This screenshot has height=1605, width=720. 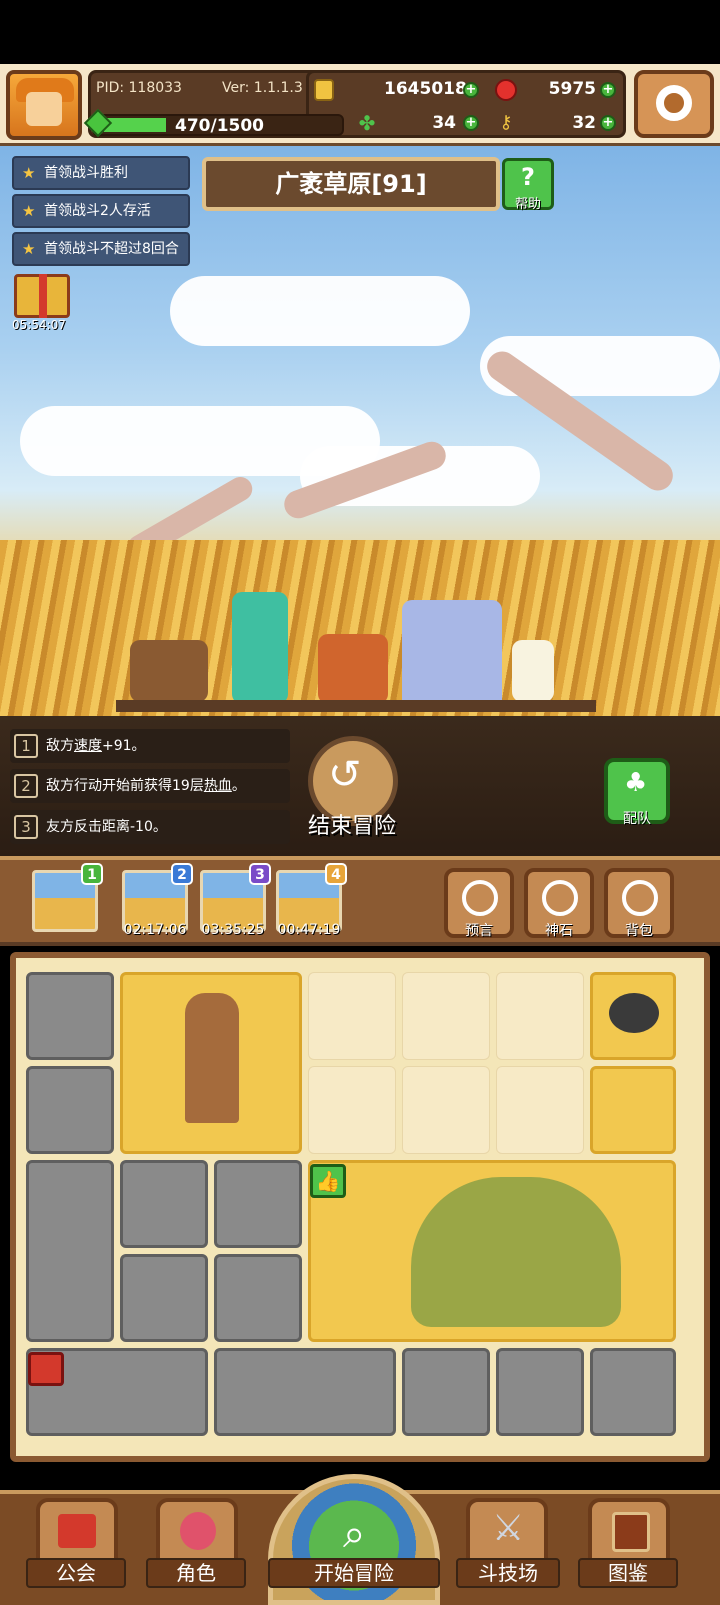 I want to click on add-ruby-button: +, so click(x=608, y=90).